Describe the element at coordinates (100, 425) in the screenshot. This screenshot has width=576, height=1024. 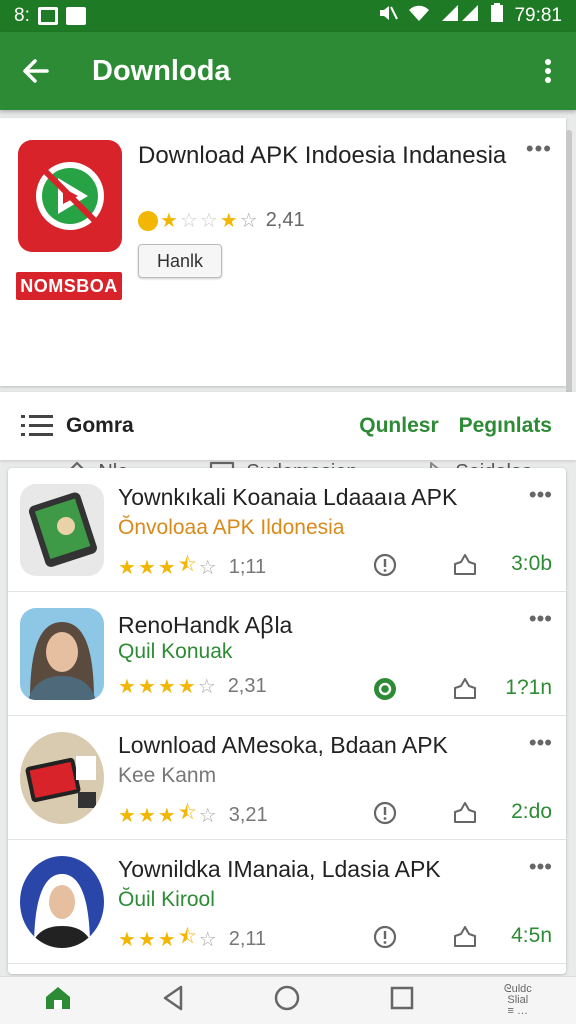
I see `filter-label: Gomra` at that location.